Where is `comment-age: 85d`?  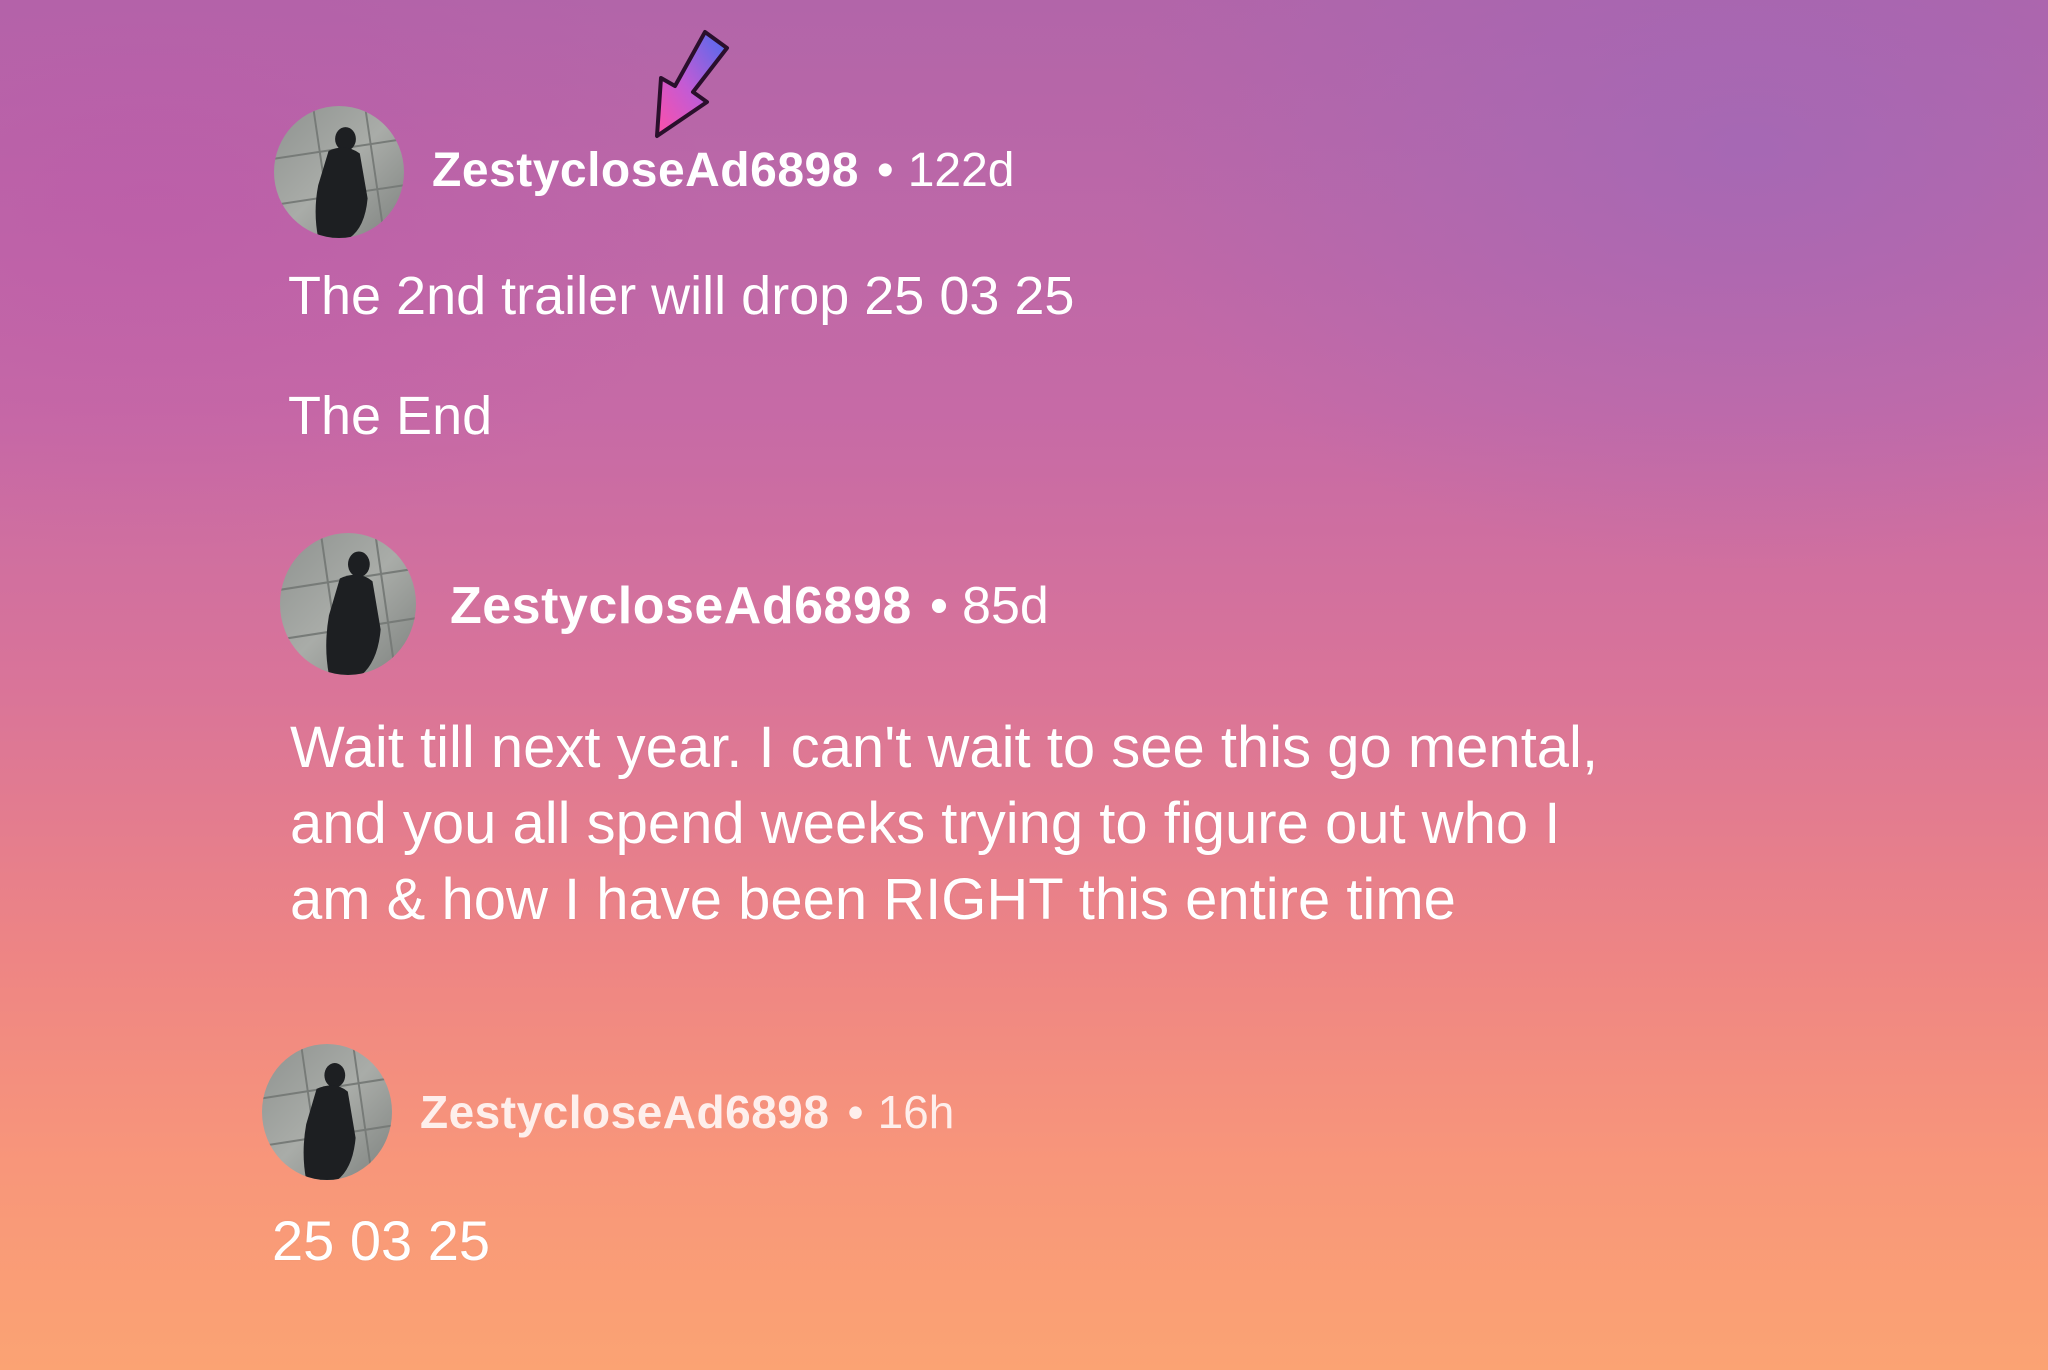
comment-age: 85d is located at coordinates (1005, 606).